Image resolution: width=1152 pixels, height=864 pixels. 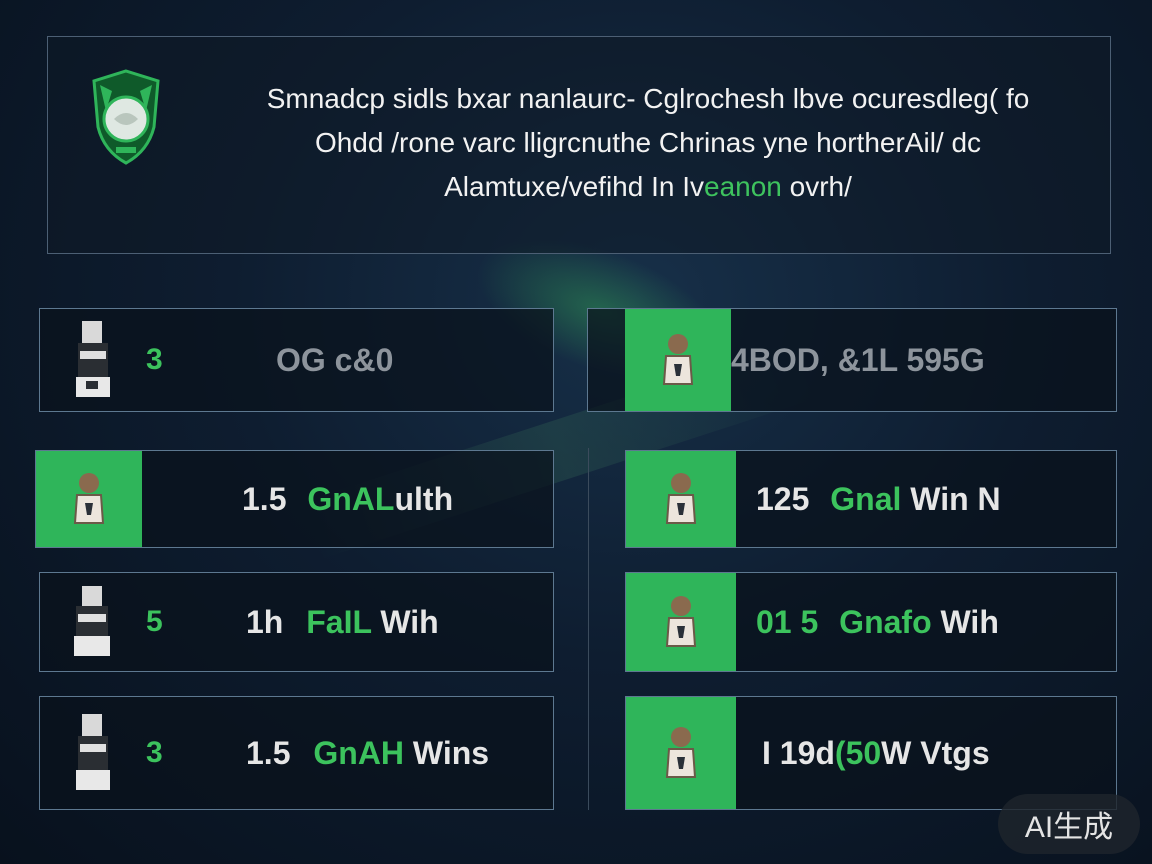 I want to click on card-label-text: OG c&0, so click(x=335, y=359).